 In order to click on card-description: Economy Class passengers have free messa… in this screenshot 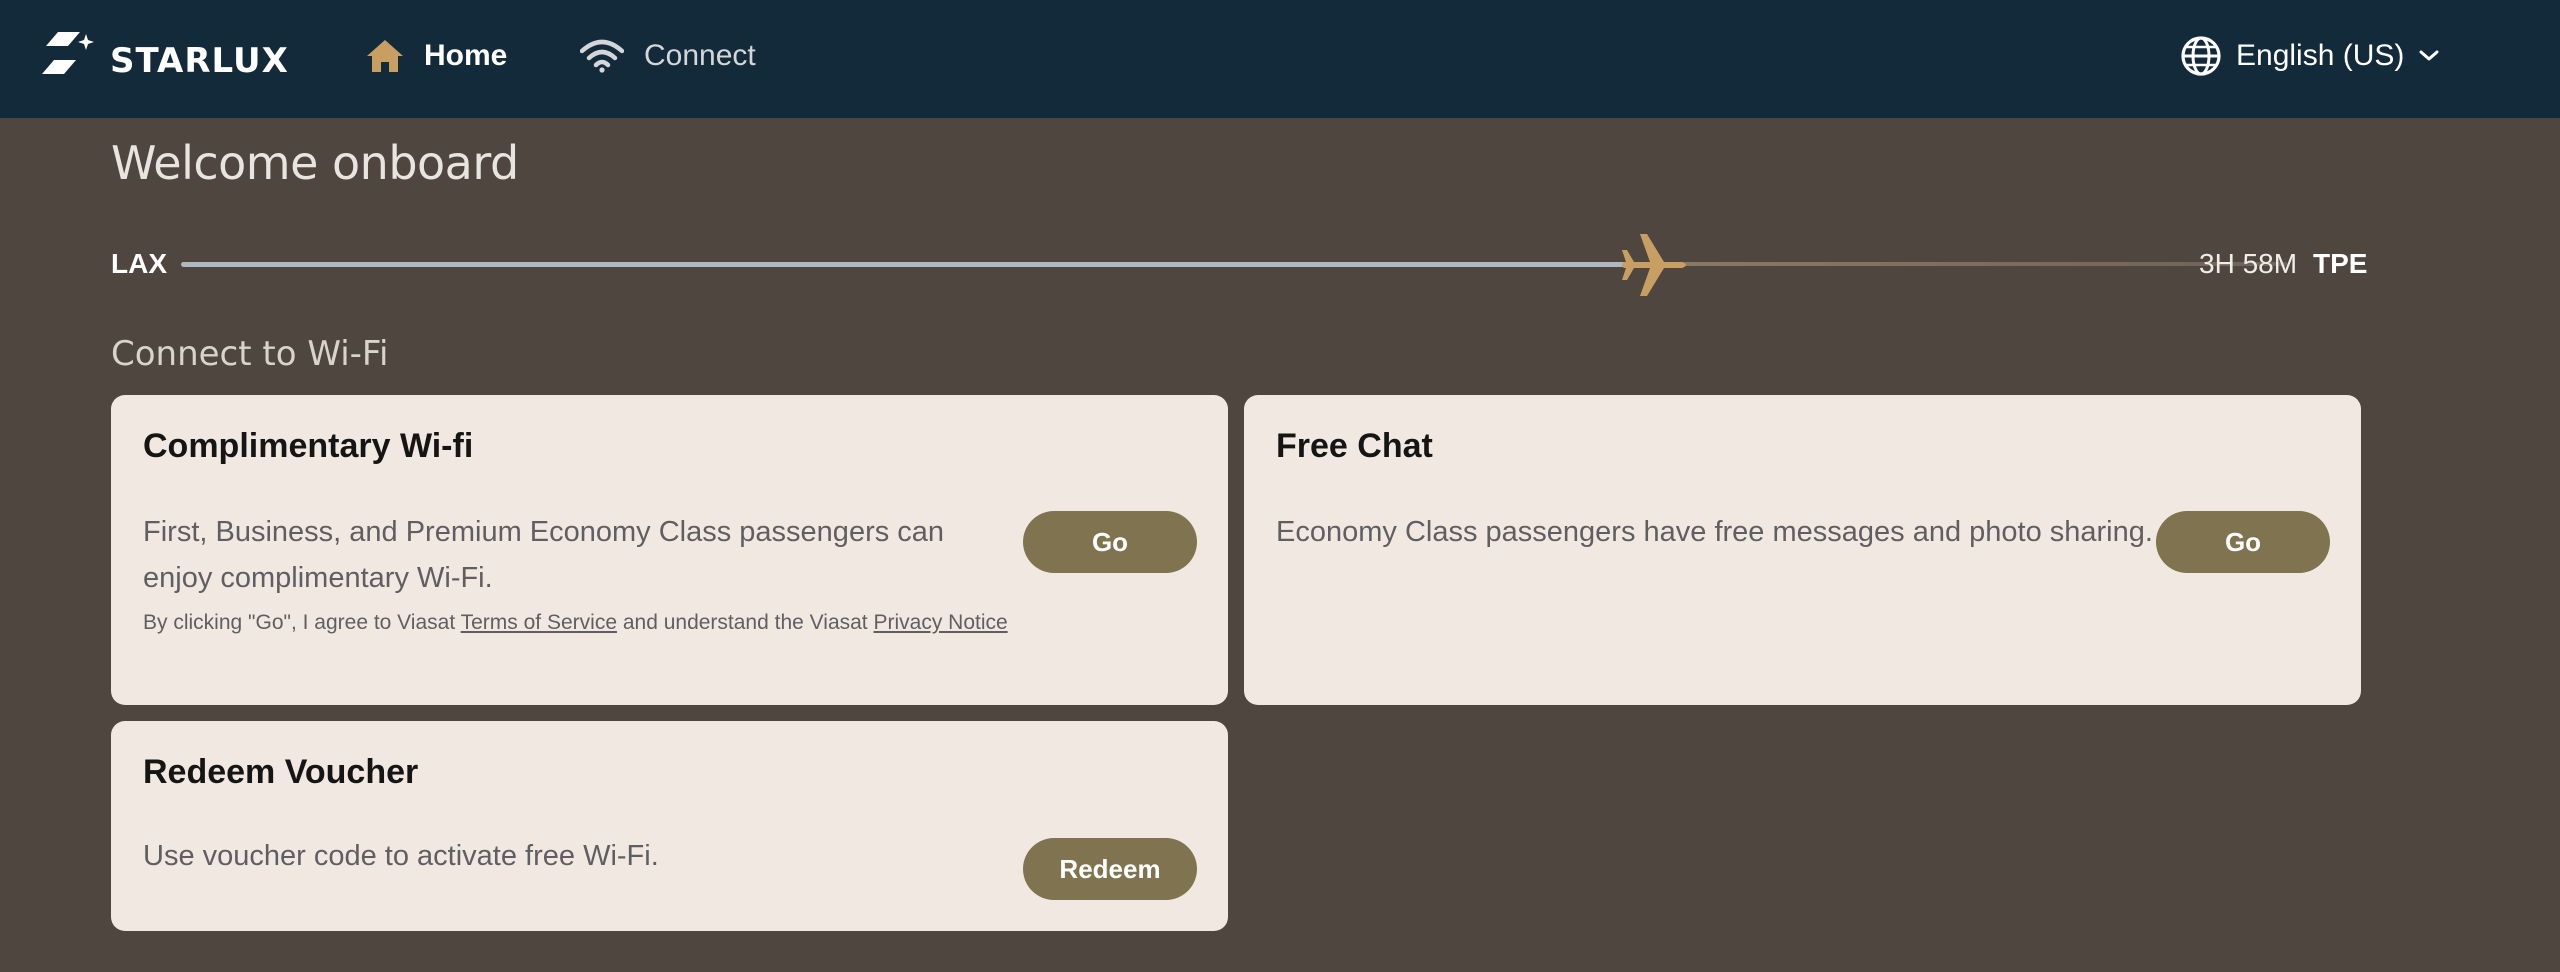, I will do `click(1714, 532)`.